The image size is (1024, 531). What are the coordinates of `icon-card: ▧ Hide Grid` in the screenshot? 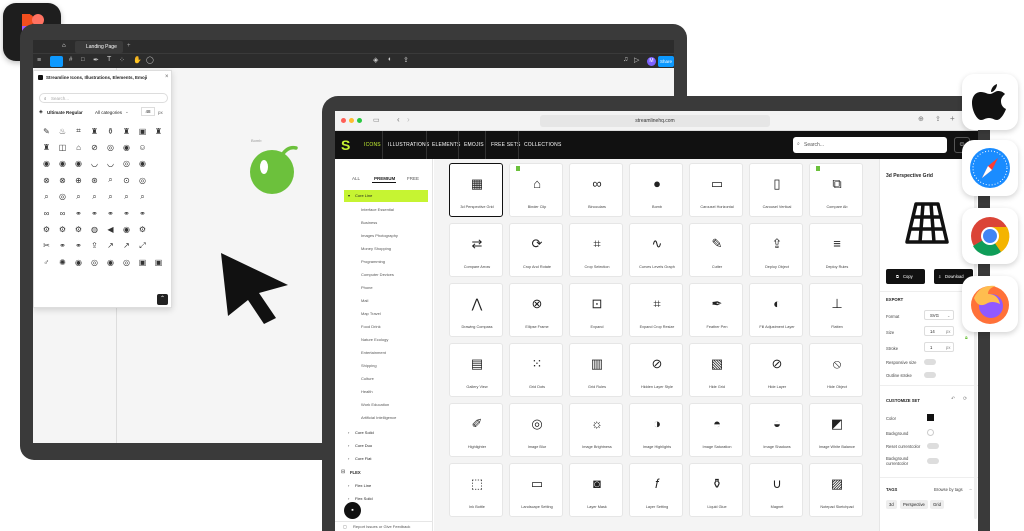 It's located at (716, 370).